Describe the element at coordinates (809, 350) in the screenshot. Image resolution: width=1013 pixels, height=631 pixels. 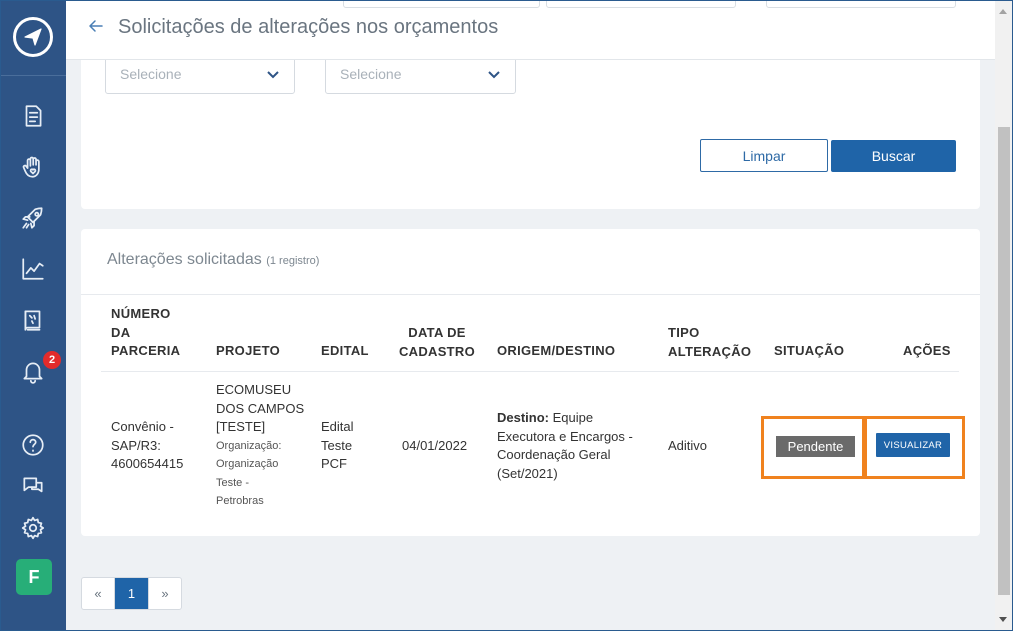
I see `col-header-situacao: SITUAÇÃO` at that location.